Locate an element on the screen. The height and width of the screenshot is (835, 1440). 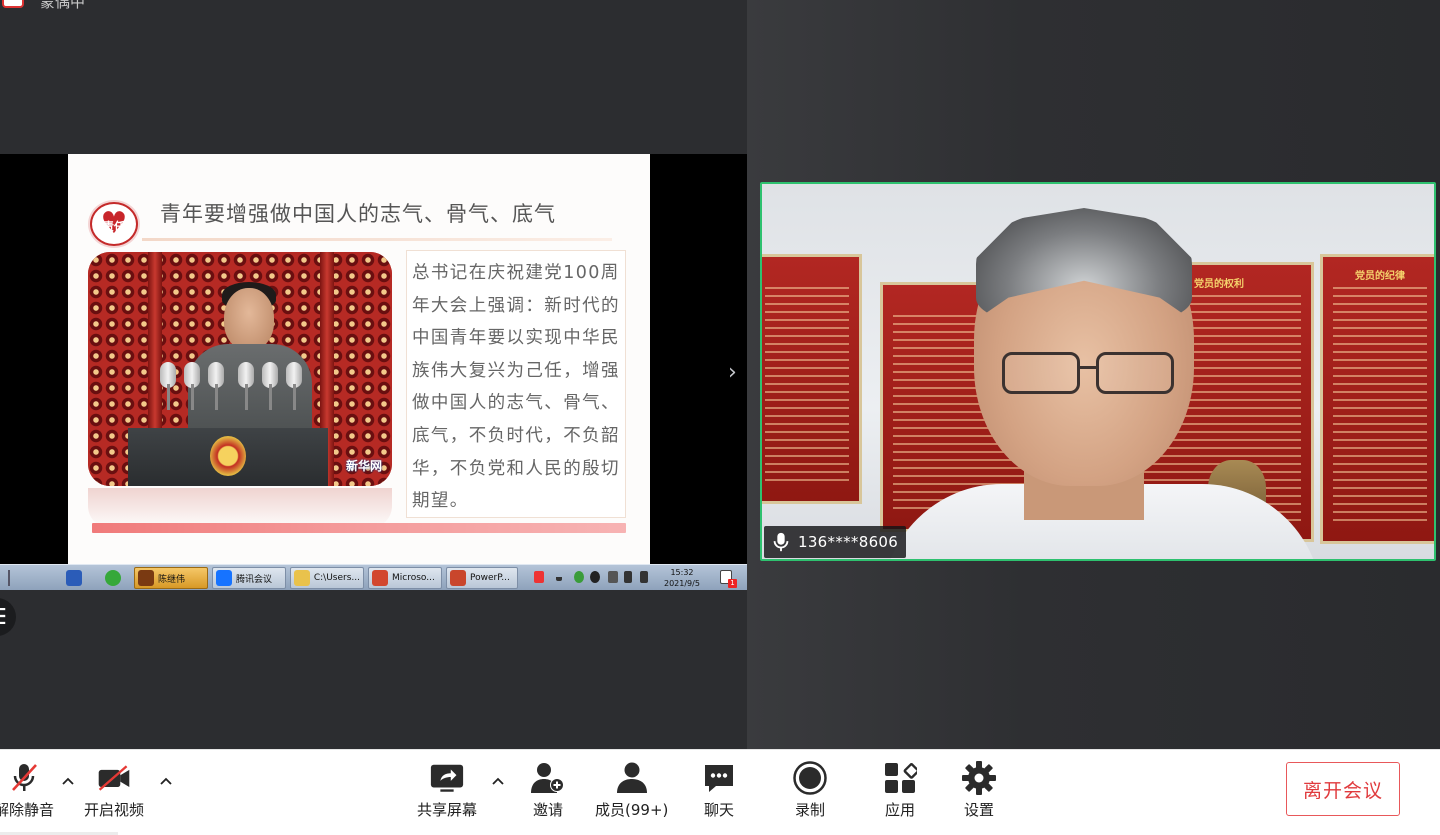
members-button: 成员(99+) is located at coordinates (631, 790).